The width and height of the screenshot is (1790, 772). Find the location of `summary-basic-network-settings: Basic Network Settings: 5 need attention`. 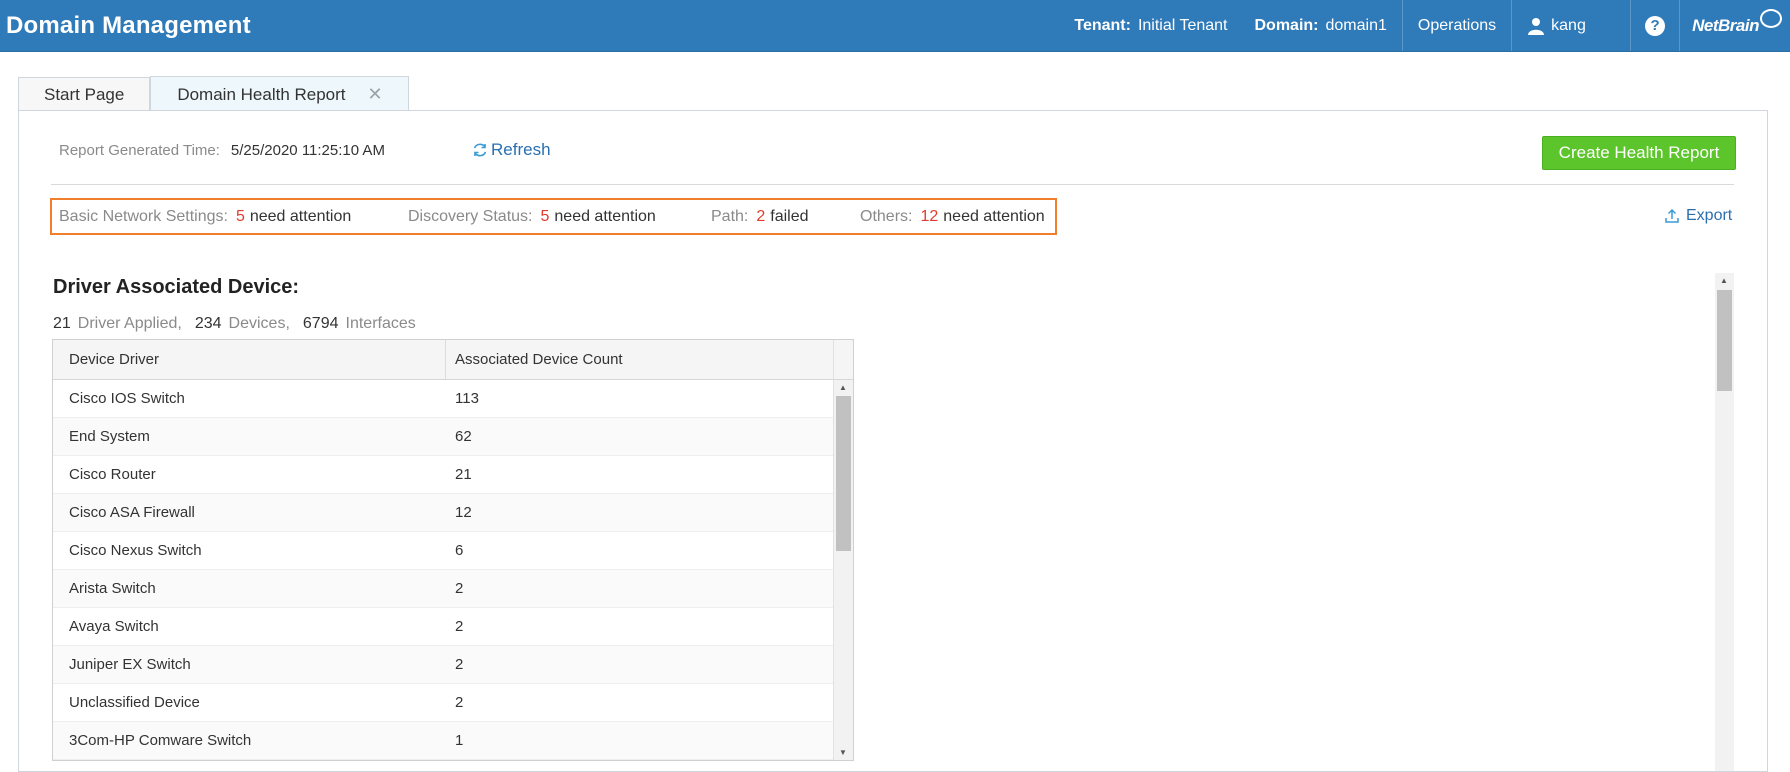

summary-basic-network-settings: Basic Network Settings: 5 need attention is located at coordinates (205, 217).